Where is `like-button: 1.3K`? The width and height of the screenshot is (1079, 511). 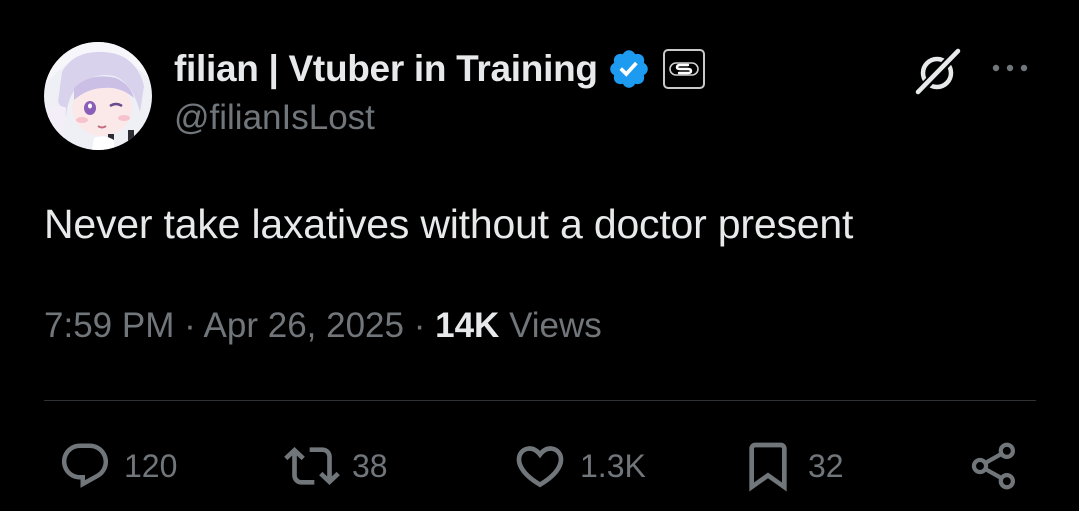 like-button: 1.3K is located at coordinates (579, 466).